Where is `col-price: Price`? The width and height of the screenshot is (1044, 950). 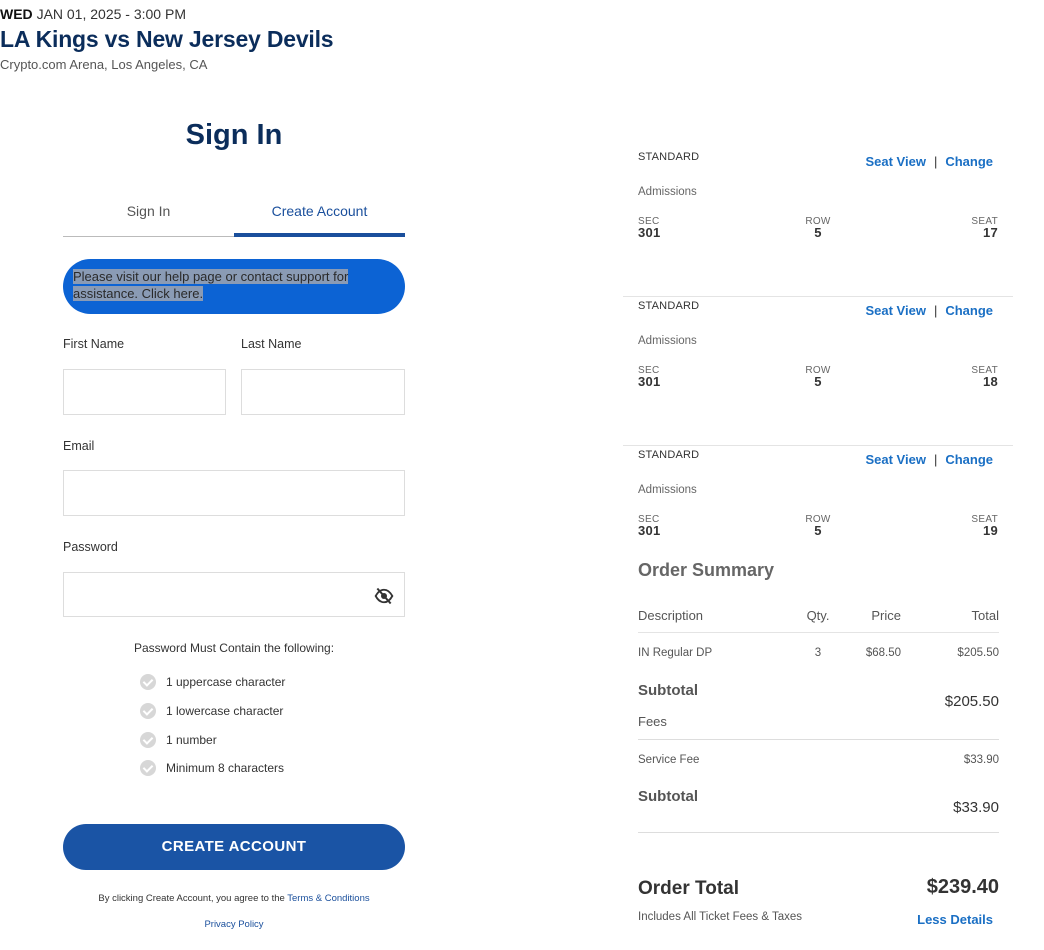
col-price: Price is located at coordinates (886, 615).